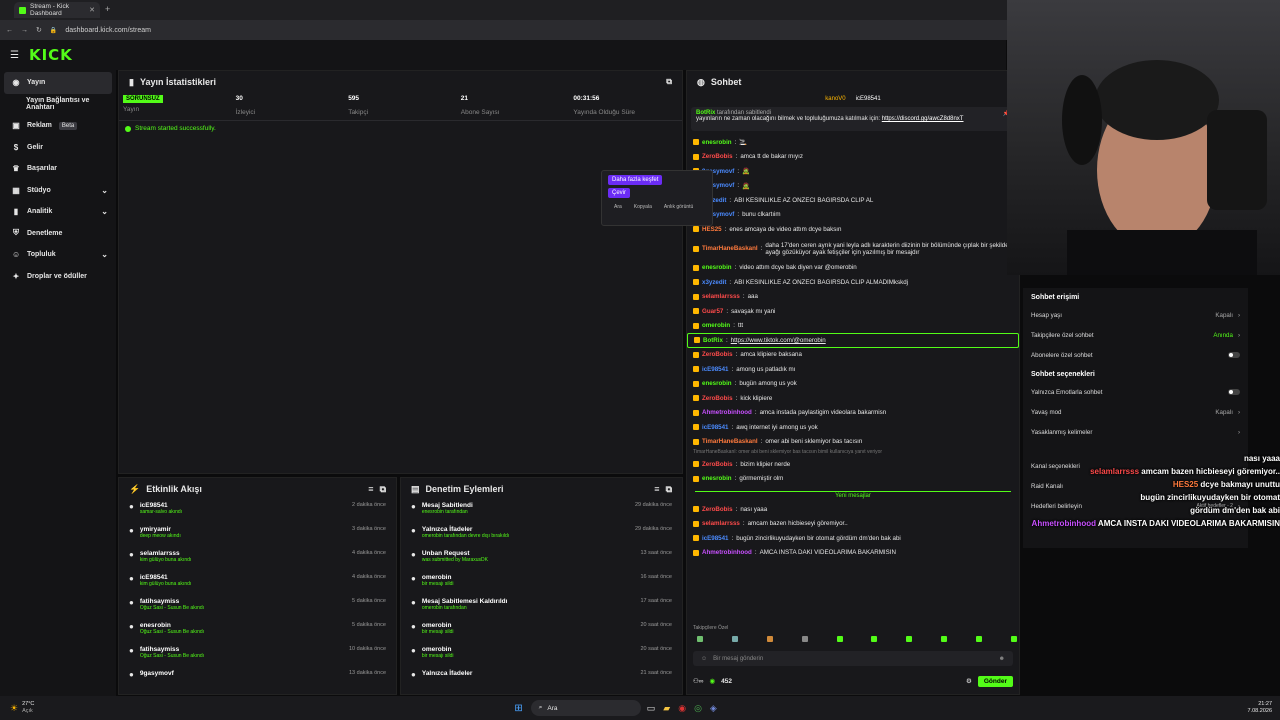 Image resolution: width=1280 pixels, height=720 pixels. I want to click on sidebar-item-reklam: ▣ Reklam Beta, so click(58, 126).